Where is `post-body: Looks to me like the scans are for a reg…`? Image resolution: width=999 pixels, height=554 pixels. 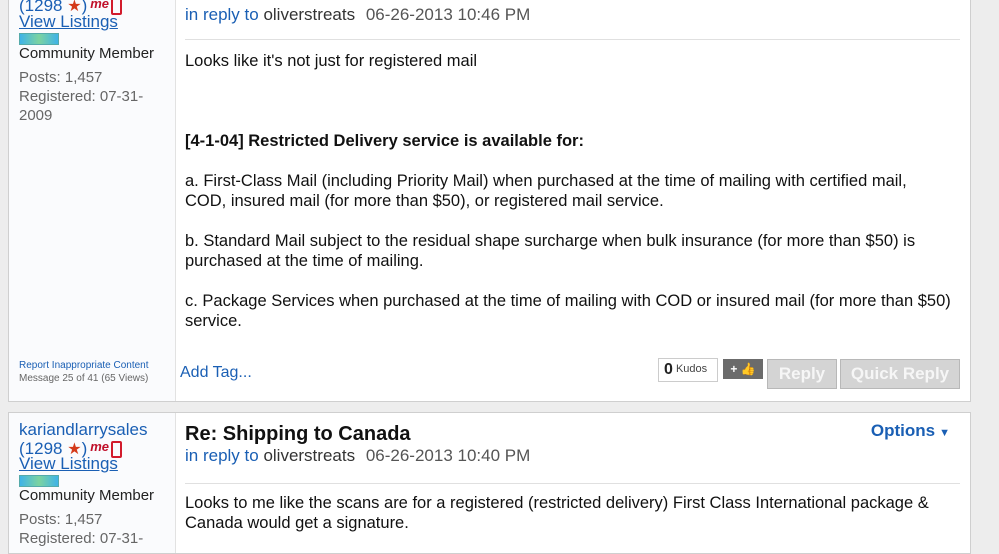 post-body: Looks to me like the scans are for a reg… is located at coordinates (557, 513).